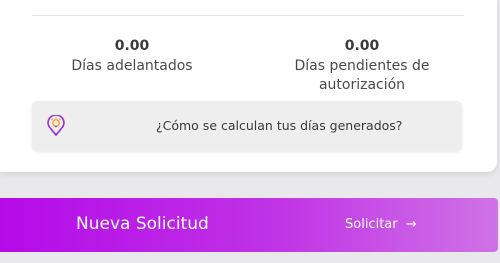  What do you see at coordinates (142, 224) in the screenshot?
I see `banner-title: Nueva Solicitud` at bounding box center [142, 224].